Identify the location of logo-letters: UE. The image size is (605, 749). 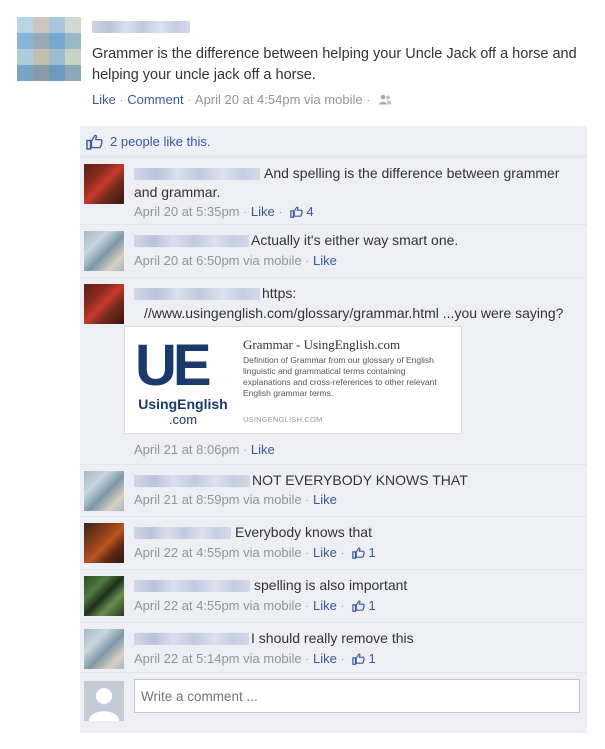
(173, 365).